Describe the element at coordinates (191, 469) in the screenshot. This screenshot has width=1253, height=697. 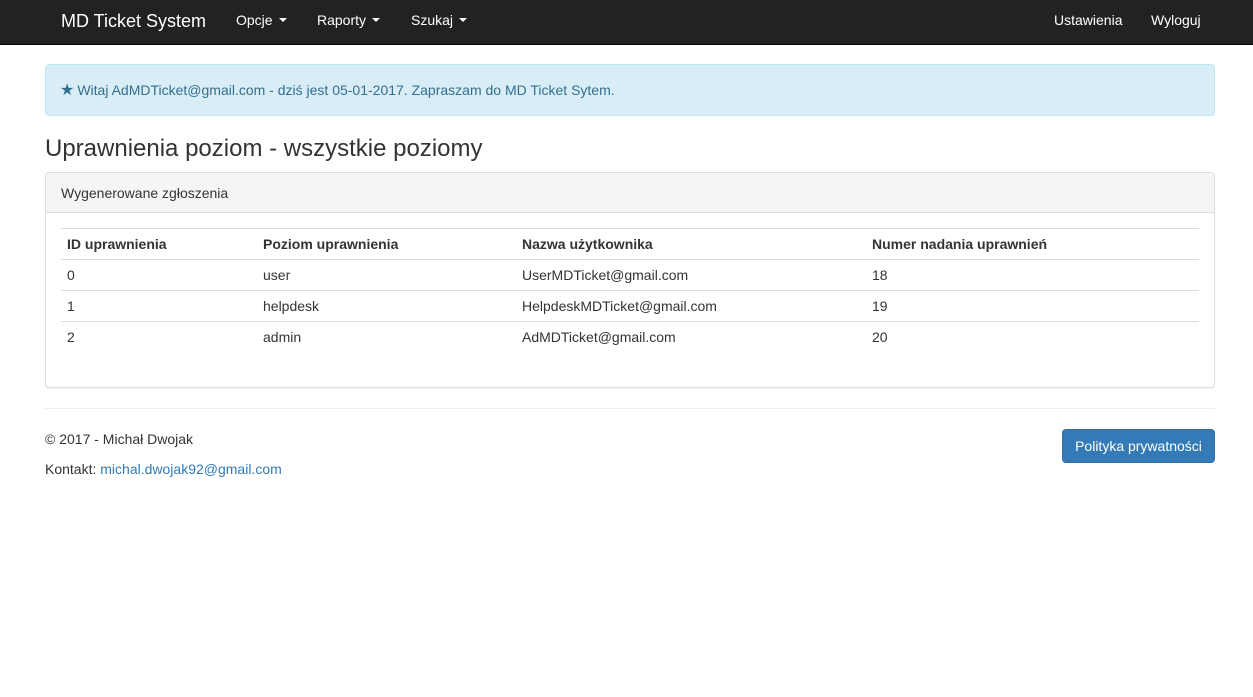
I see `contact-email-link: michal.dwojak92@gmail.com` at that location.